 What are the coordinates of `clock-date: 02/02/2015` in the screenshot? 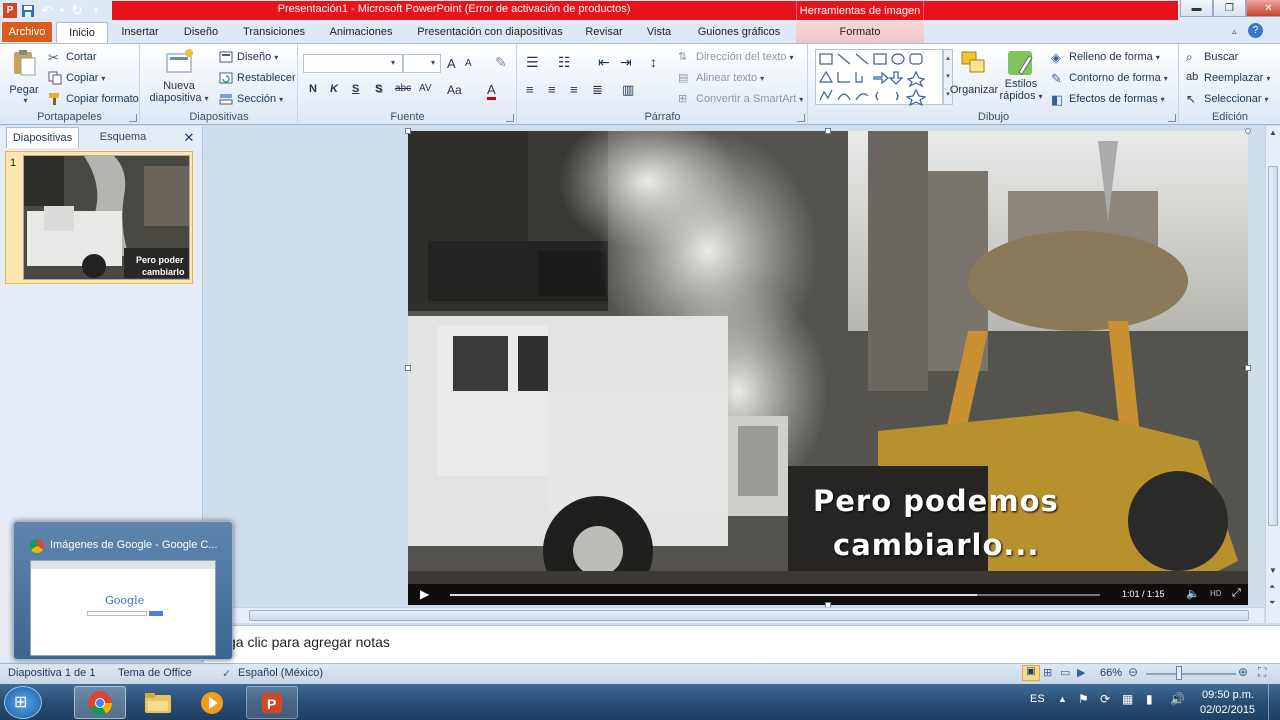 It's located at (1227, 710).